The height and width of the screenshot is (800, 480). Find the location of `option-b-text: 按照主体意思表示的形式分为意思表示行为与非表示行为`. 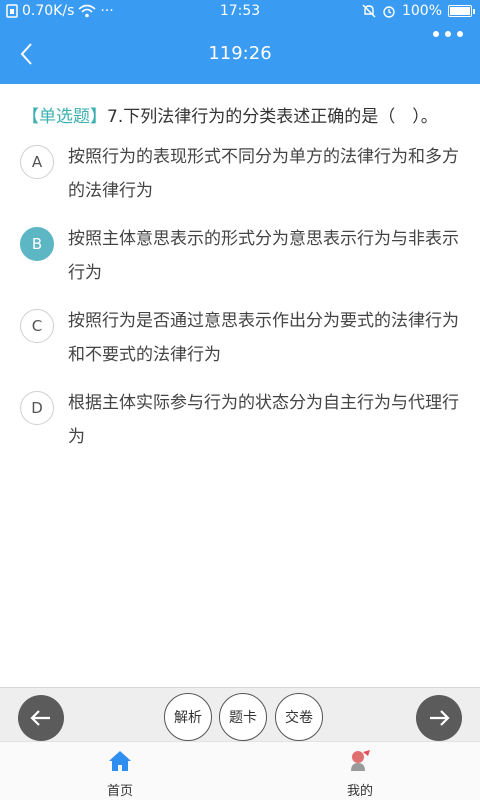

option-b-text: 按照主体意思表示的形式分为意思表示行为与非表示行为 is located at coordinates (263, 256).